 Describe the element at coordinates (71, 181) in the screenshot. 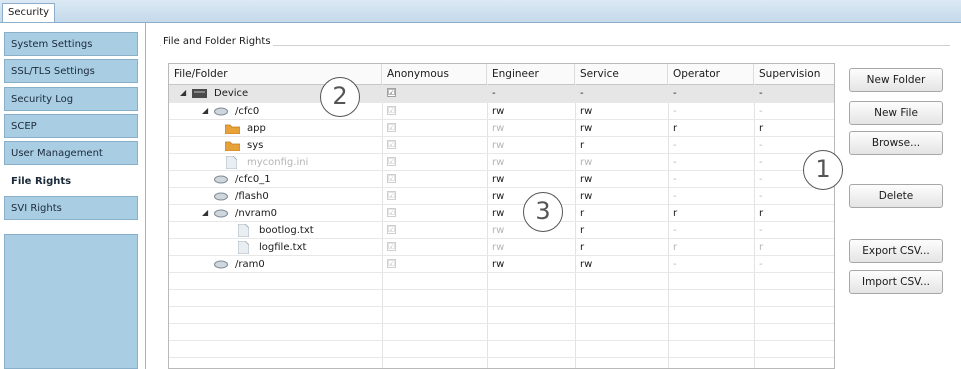

I see `sidebar-item-file-rights: File Rights` at that location.